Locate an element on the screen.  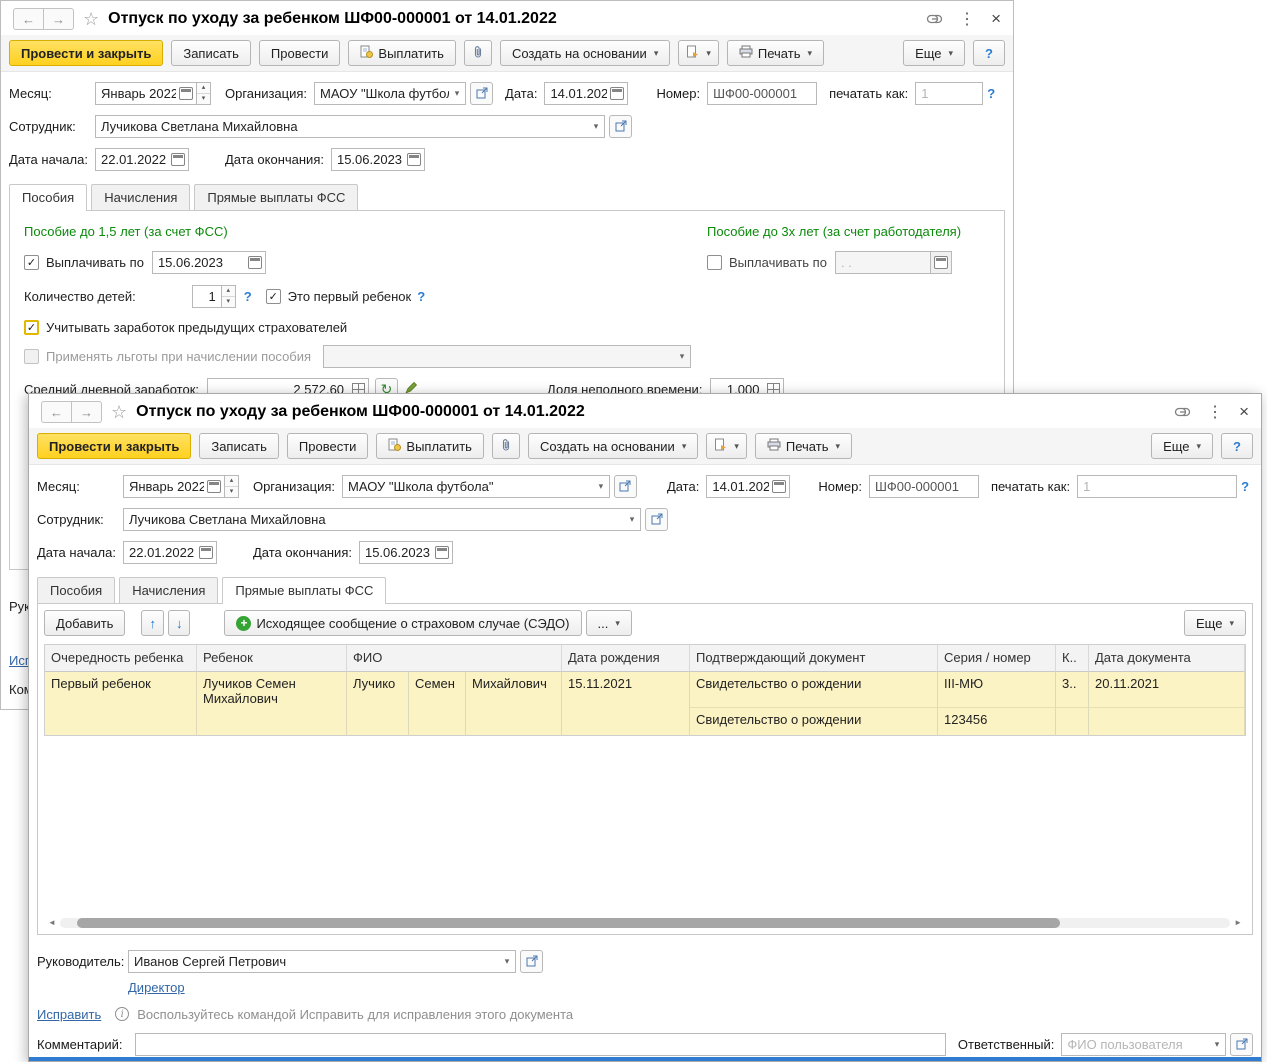
table-cell-empty is located at coordinates (1167, 722).